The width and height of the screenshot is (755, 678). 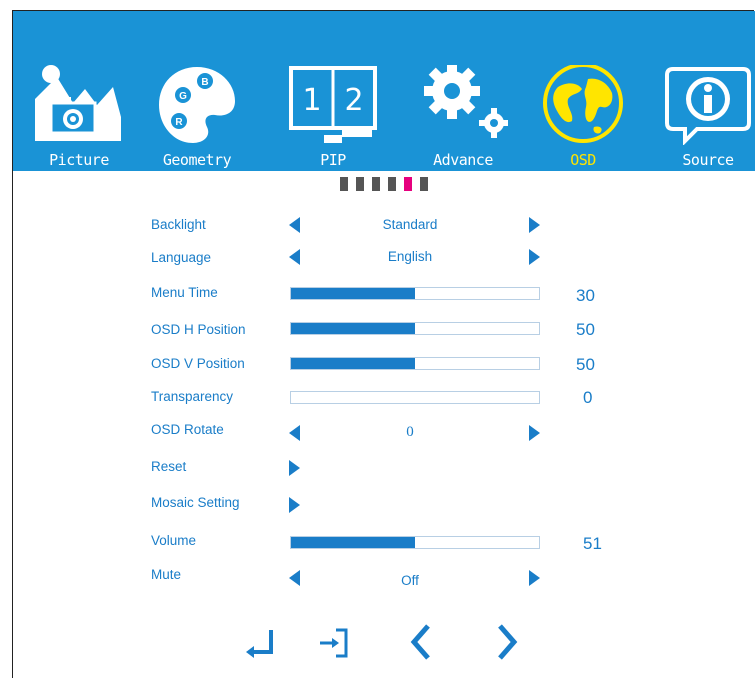 What do you see at coordinates (198, 363) in the screenshot?
I see `osd-v-position-label: OSD V Position` at bounding box center [198, 363].